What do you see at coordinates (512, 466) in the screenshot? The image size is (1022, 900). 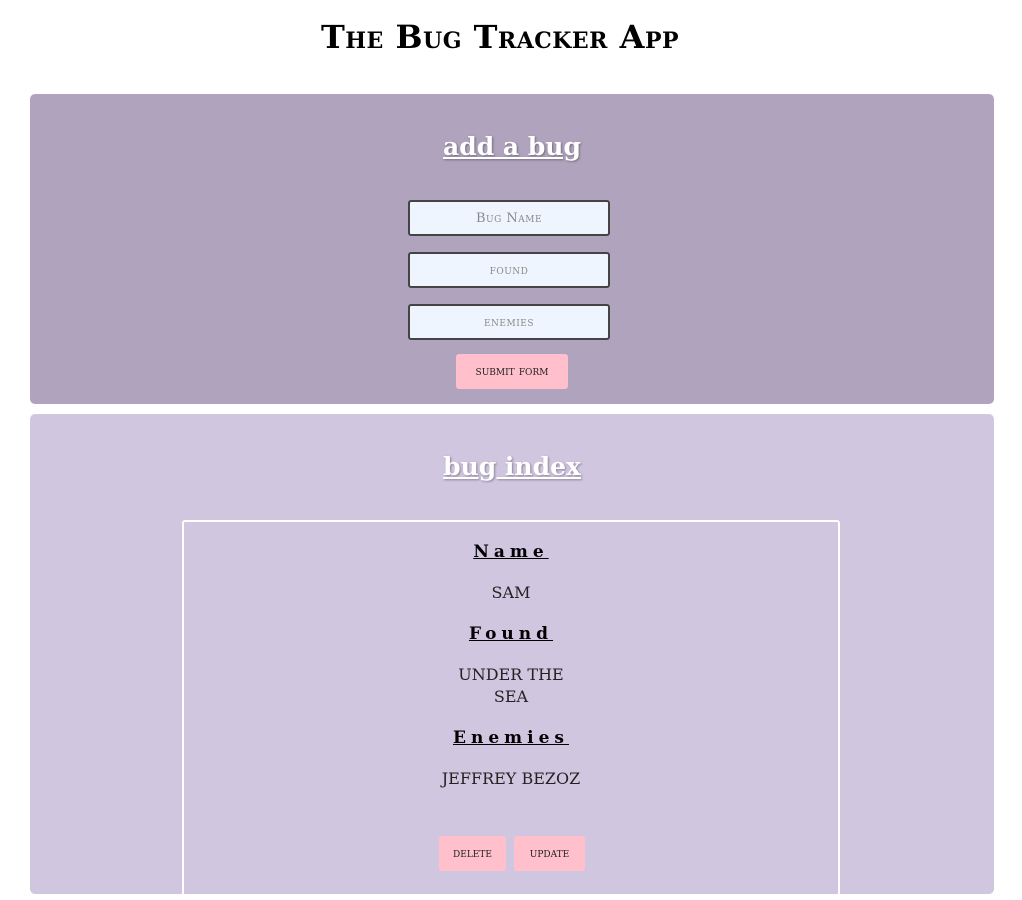 I see `bug-index-heading: bug index` at bounding box center [512, 466].